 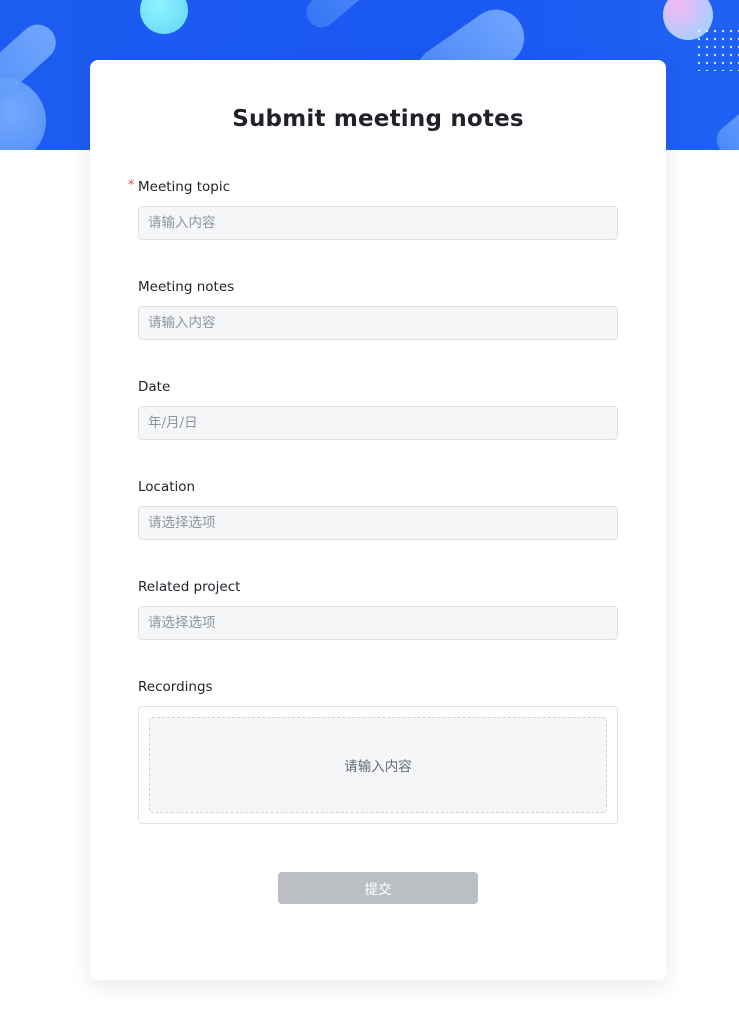 I want to click on date-label: Date, so click(x=154, y=387).